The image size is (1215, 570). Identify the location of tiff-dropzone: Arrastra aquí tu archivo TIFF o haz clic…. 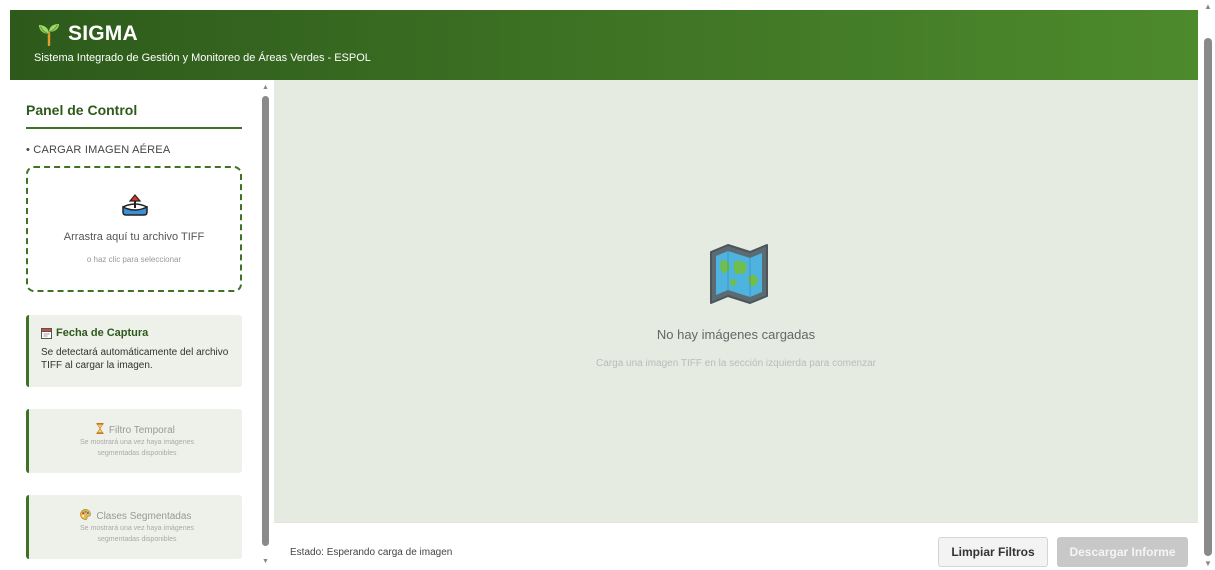
(134, 229).